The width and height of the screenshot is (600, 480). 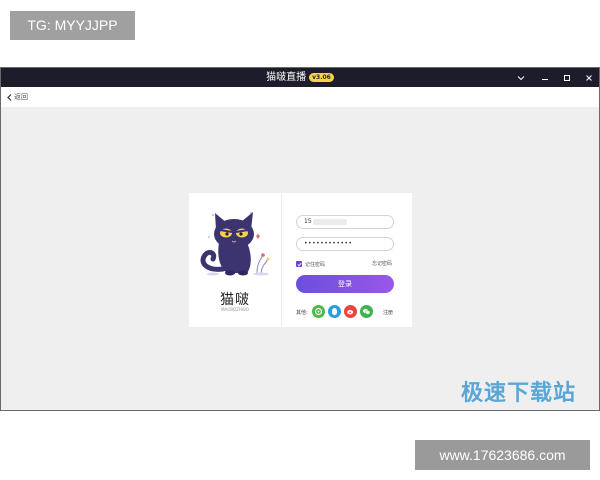 I want to click on weibo-login-button, so click(x=350, y=311).